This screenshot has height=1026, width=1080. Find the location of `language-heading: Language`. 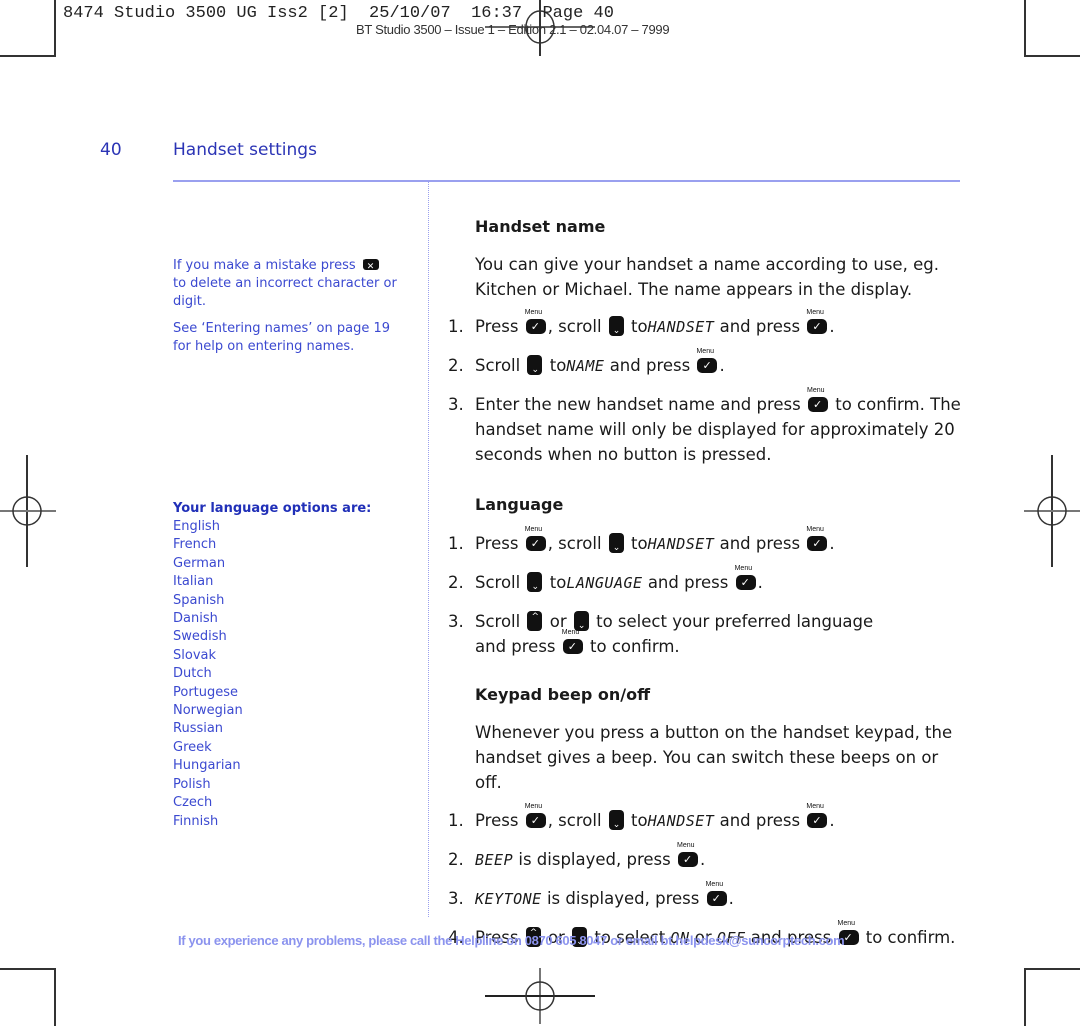

language-heading: Language is located at coordinates (519, 504).